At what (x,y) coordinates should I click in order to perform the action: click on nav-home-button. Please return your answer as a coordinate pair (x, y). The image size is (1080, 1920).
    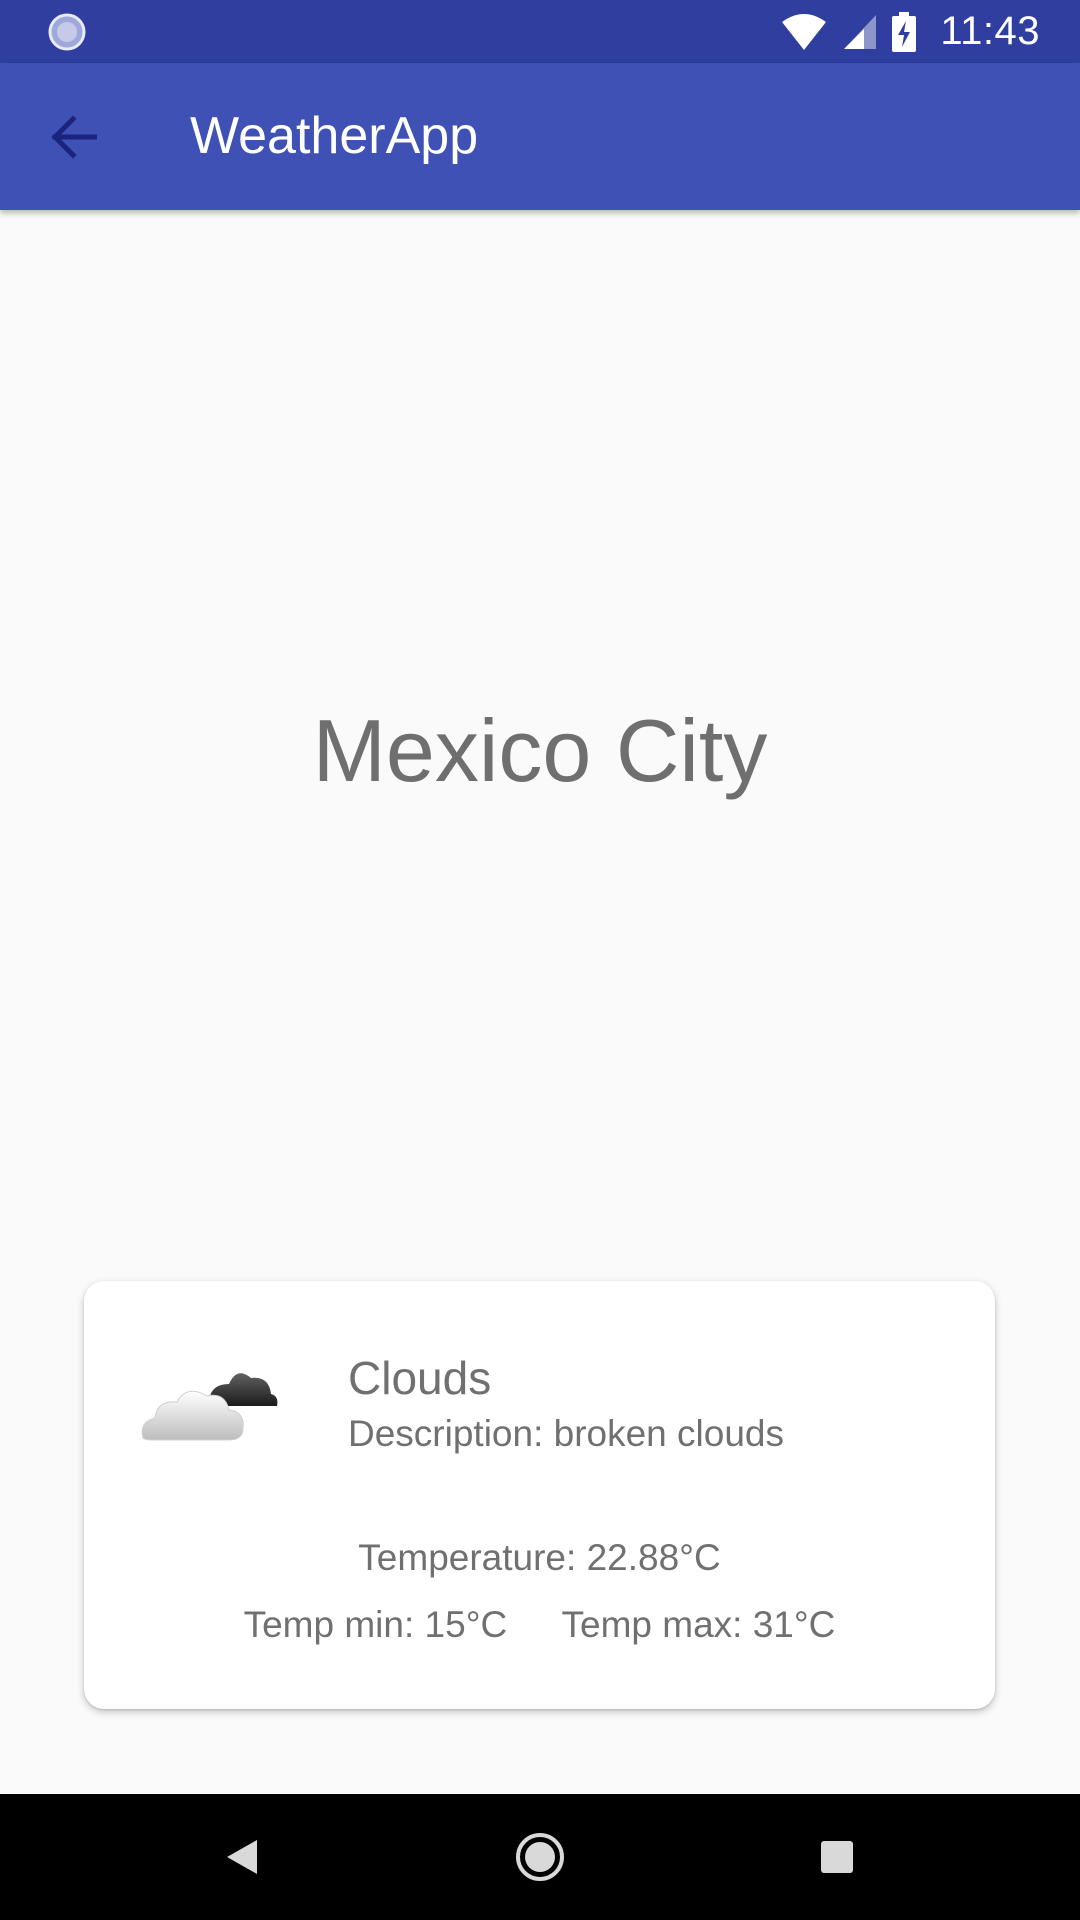
    Looking at the image, I should click on (540, 1857).